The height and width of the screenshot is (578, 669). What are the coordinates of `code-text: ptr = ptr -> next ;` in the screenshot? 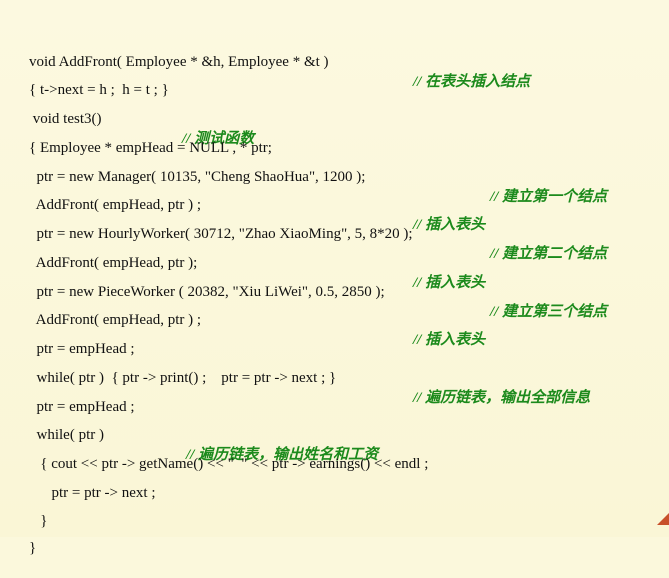 It's located at (92, 493).